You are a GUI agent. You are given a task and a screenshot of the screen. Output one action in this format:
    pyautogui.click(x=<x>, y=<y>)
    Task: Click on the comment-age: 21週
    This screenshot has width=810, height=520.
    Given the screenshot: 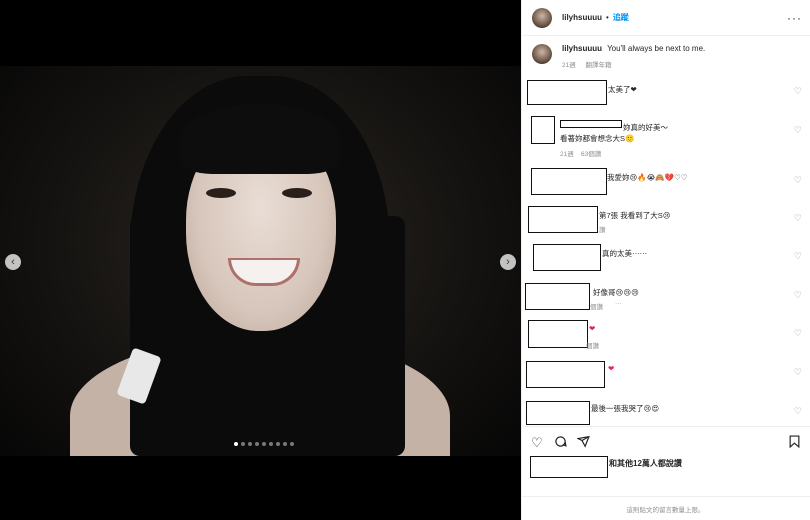 What is the action you would take?
    pyautogui.click(x=567, y=154)
    